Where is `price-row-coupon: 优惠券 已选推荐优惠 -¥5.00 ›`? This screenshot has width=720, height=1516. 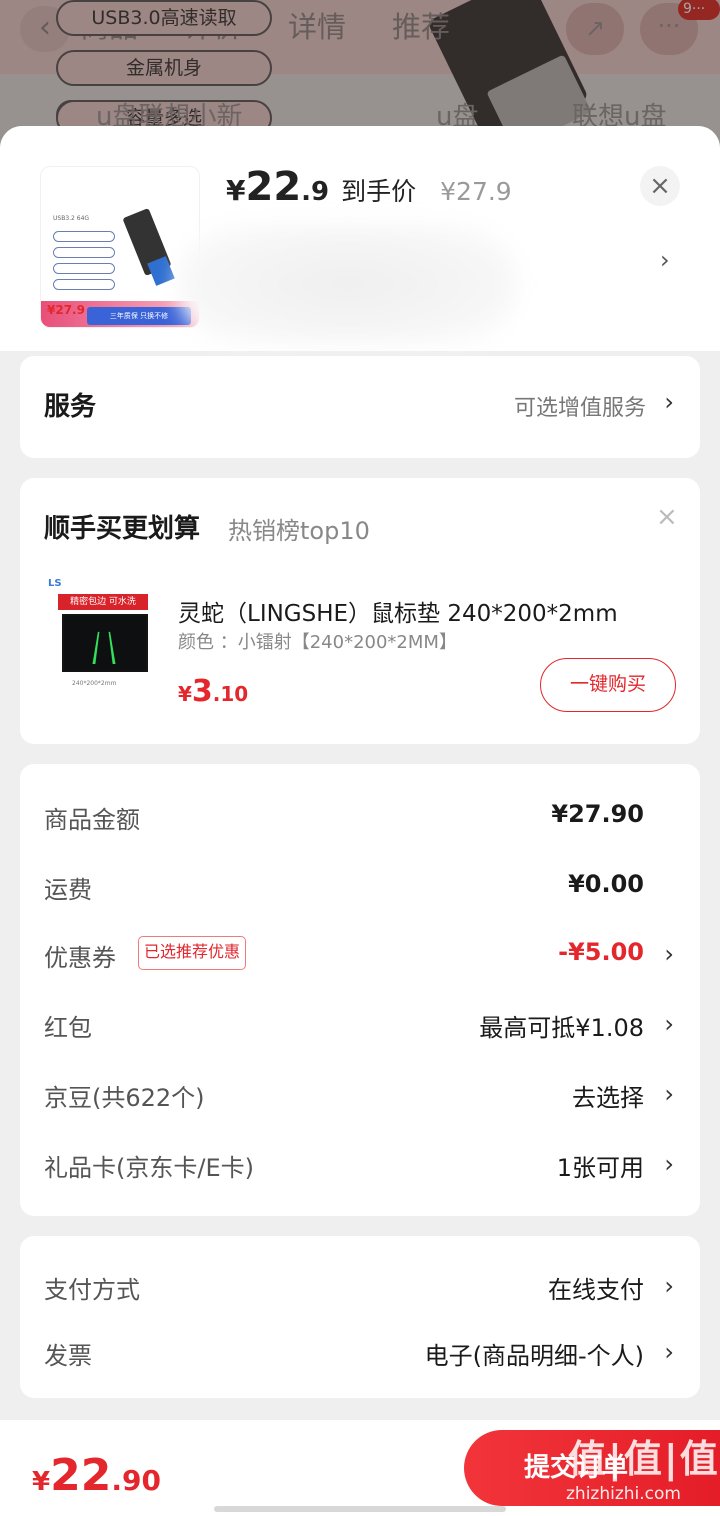
price-row-coupon: 优惠券 已选推荐优惠 -¥5.00 › is located at coordinates (360, 954).